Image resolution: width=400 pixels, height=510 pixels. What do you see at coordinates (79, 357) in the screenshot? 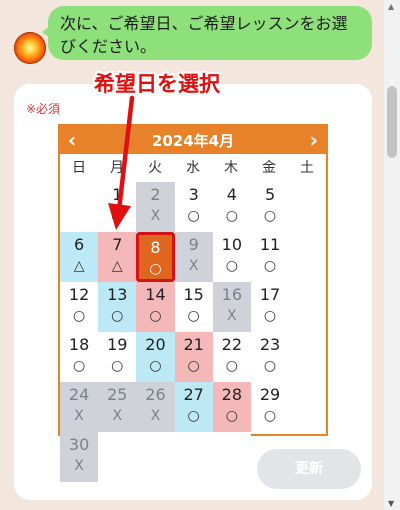
I see `calendar-day-cell: 18 ○` at bounding box center [79, 357].